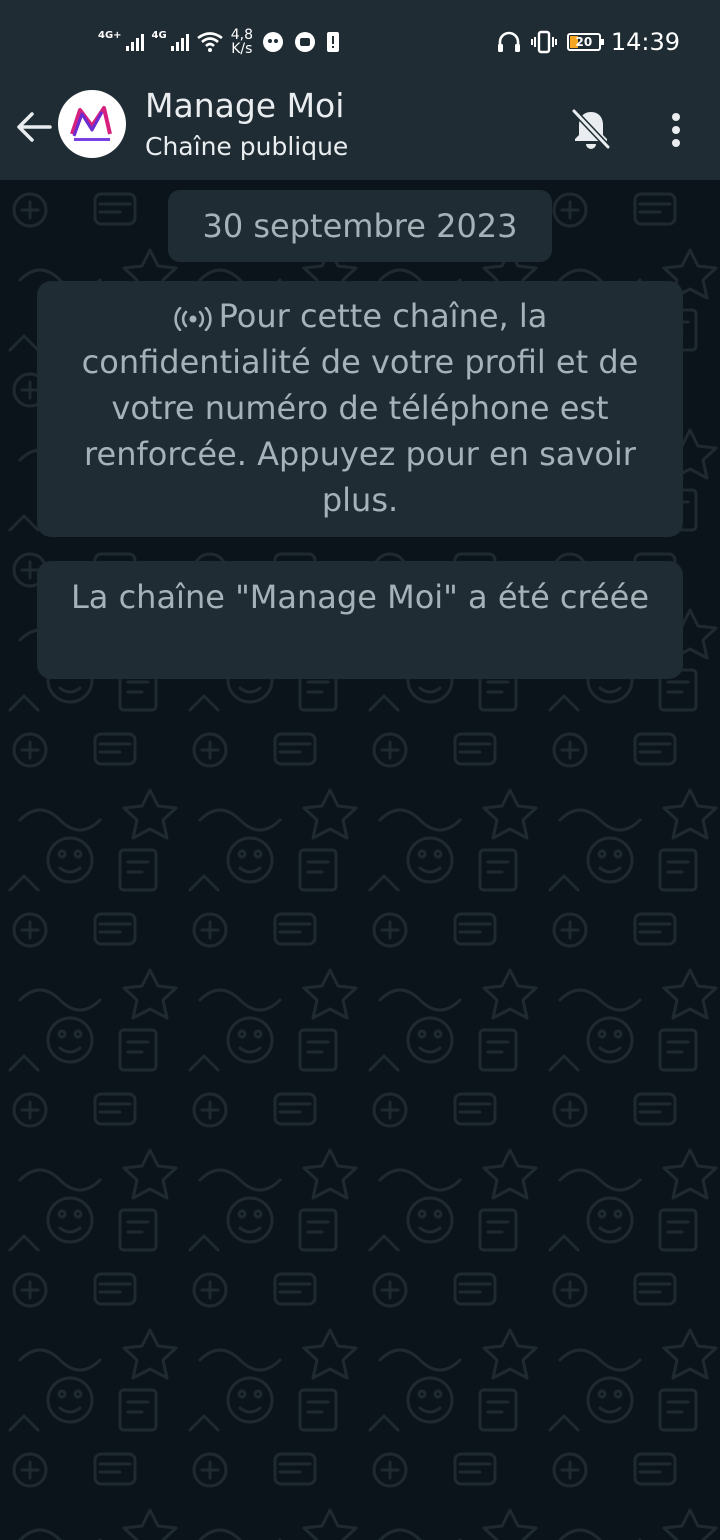 The image size is (720, 1540). I want to click on network-speed: 4,8 K/s, so click(242, 42).